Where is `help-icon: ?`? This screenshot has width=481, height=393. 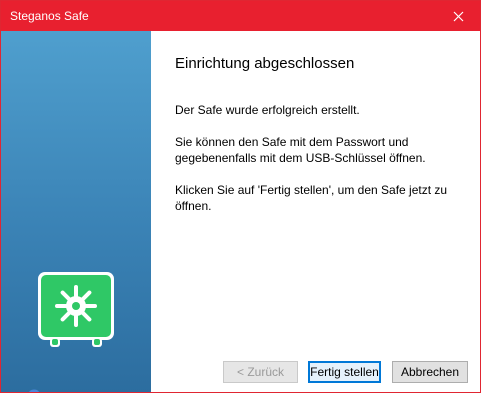
help-icon: ? is located at coordinates (33, 389).